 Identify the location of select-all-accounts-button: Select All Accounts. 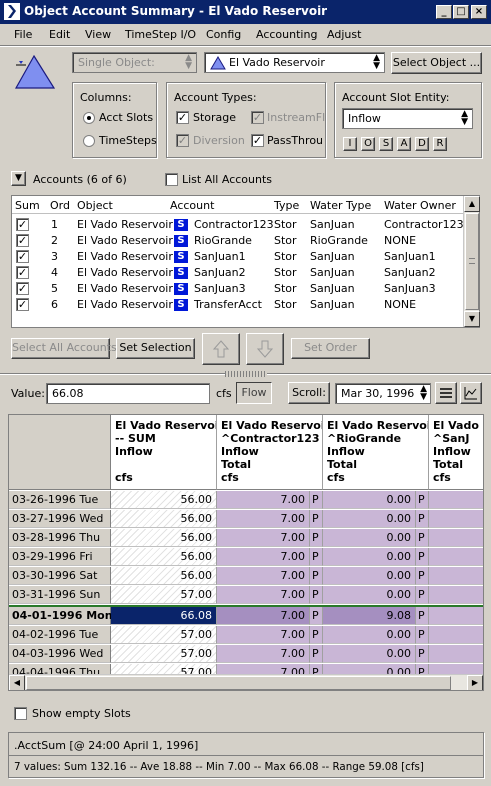
(64, 348).